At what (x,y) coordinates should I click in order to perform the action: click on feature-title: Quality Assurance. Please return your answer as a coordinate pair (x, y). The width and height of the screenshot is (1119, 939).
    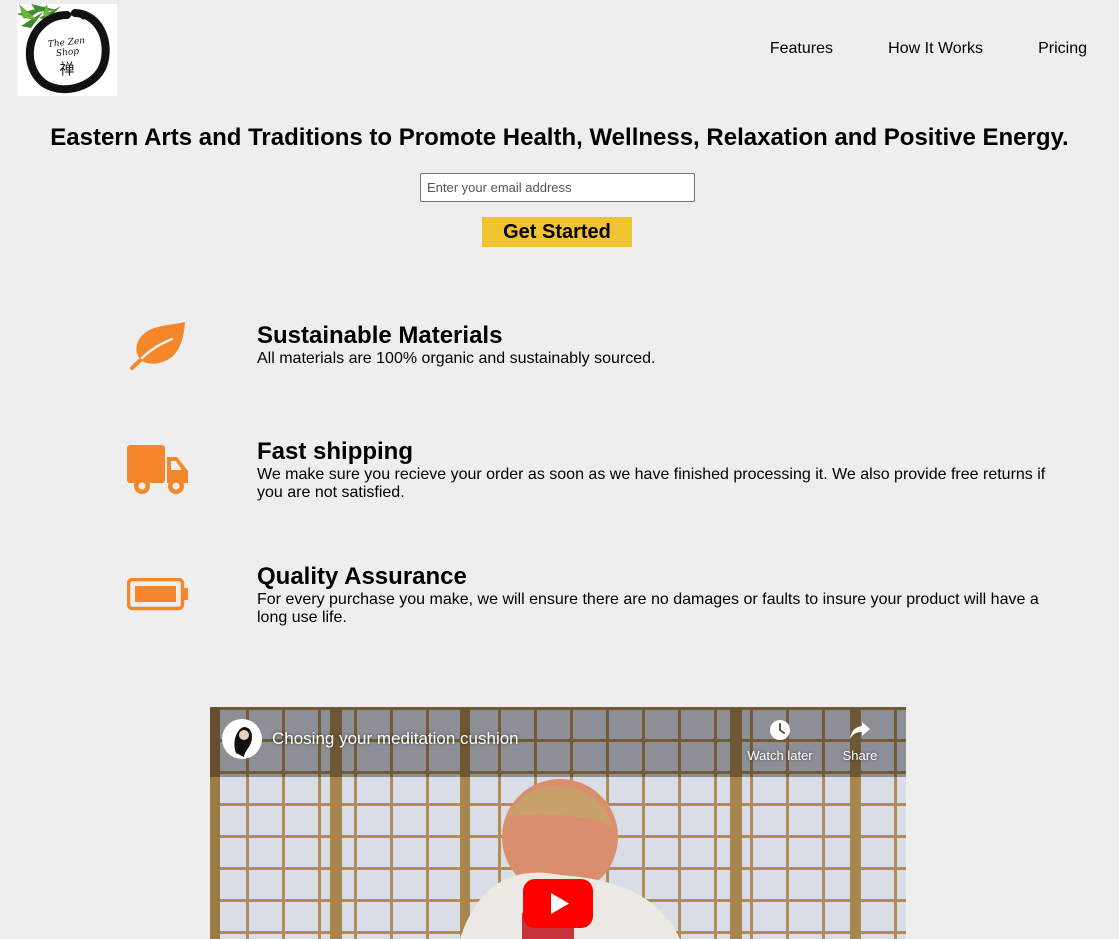
    Looking at the image, I should click on (362, 576).